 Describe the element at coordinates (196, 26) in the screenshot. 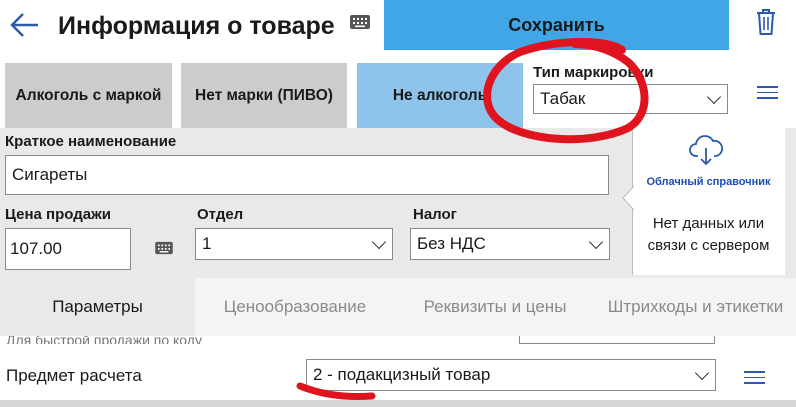

I see `page-title: Информация о товаре` at that location.